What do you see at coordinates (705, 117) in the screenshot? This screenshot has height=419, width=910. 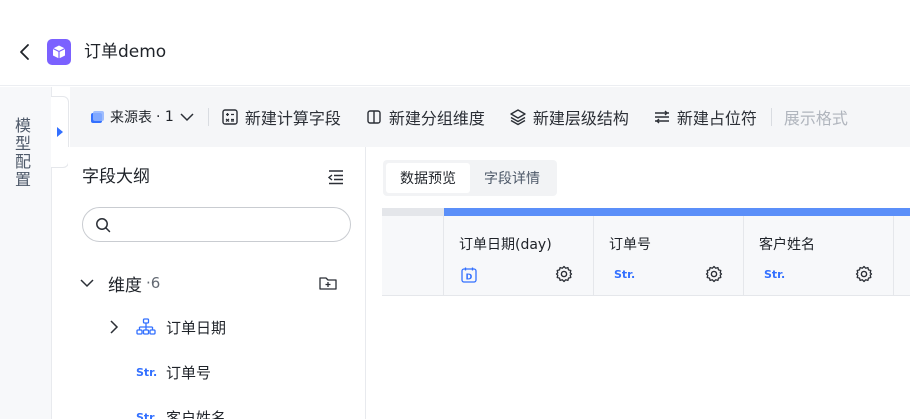 I see `new-placeholder-button: 新建占位符` at bounding box center [705, 117].